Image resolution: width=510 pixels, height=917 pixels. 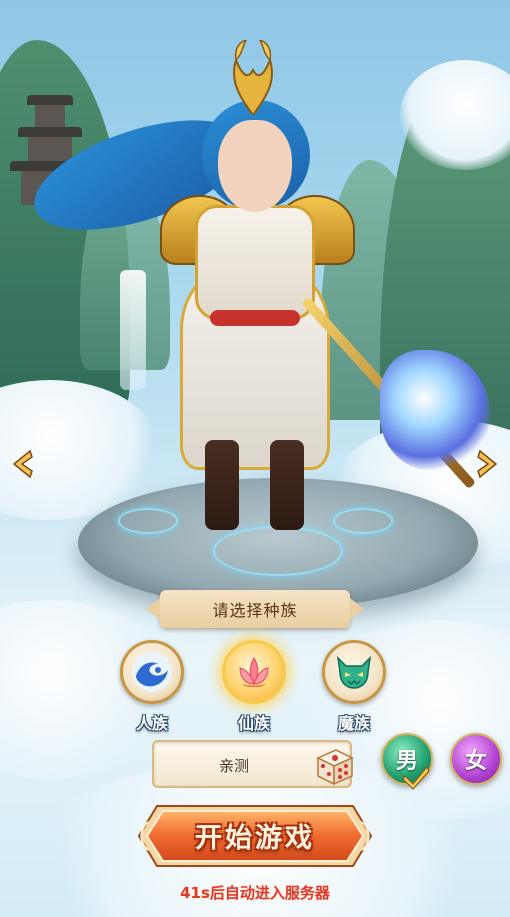 I want to click on hero-torso, so click(x=255, y=262).